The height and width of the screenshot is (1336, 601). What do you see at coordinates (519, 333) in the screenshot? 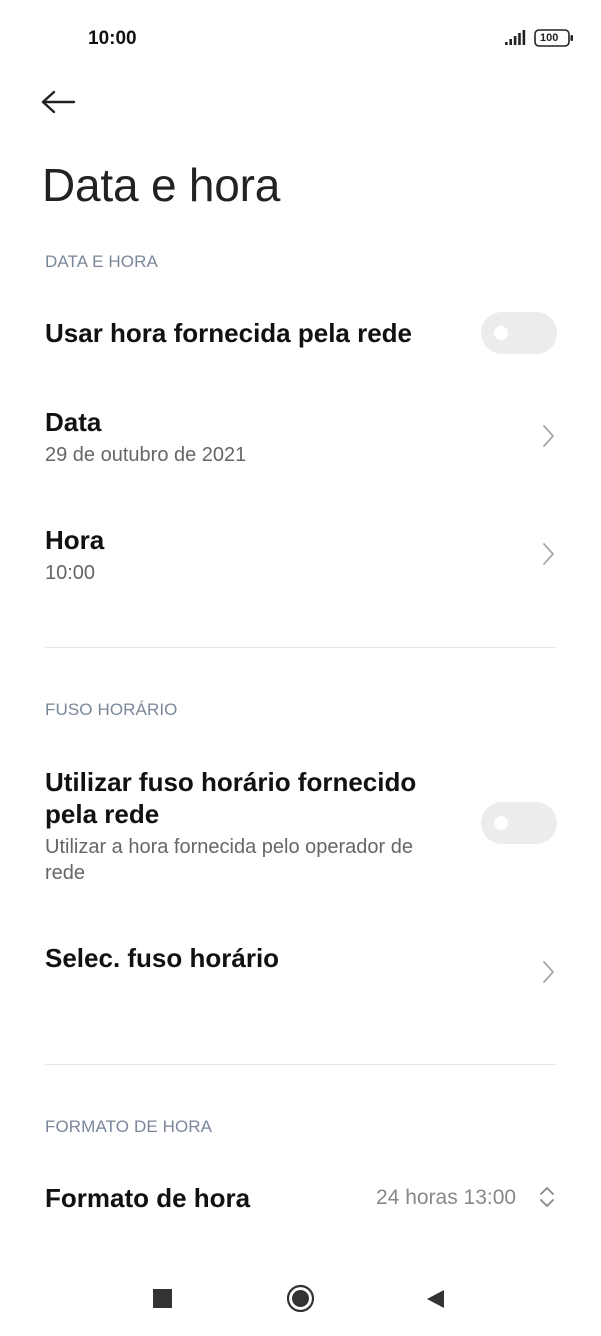
I see `network-time-toggle` at bounding box center [519, 333].